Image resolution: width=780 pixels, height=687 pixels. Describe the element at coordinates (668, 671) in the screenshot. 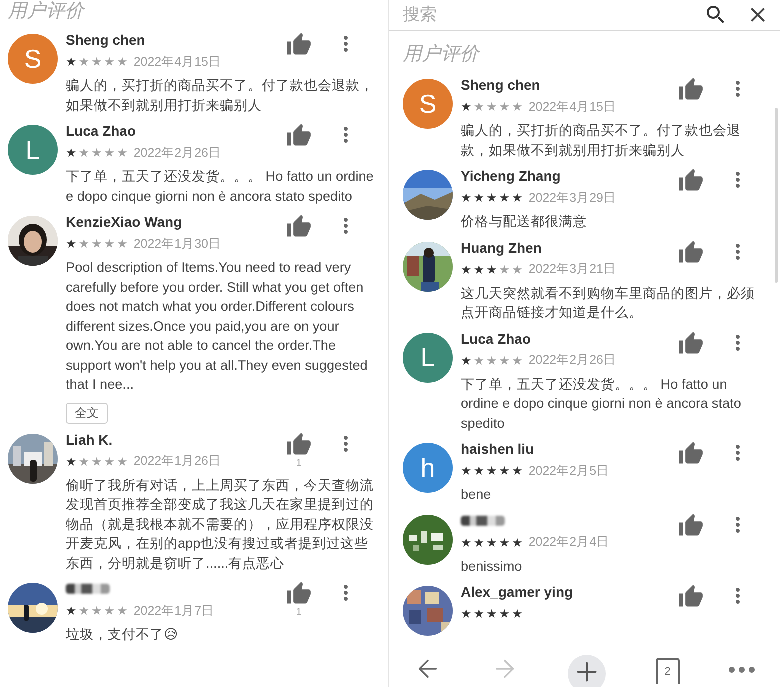

I see `tab-count-button: 2` at that location.